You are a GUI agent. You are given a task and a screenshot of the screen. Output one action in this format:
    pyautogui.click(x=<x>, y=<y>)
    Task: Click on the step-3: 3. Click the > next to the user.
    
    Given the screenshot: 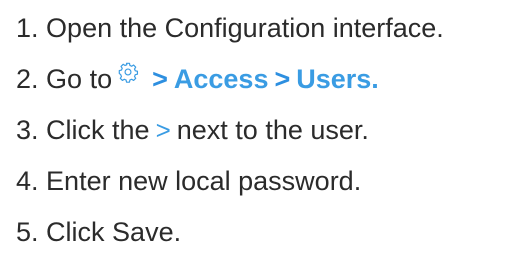 What is the action you would take?
    pyautogui.click(x=192, y=130)
    